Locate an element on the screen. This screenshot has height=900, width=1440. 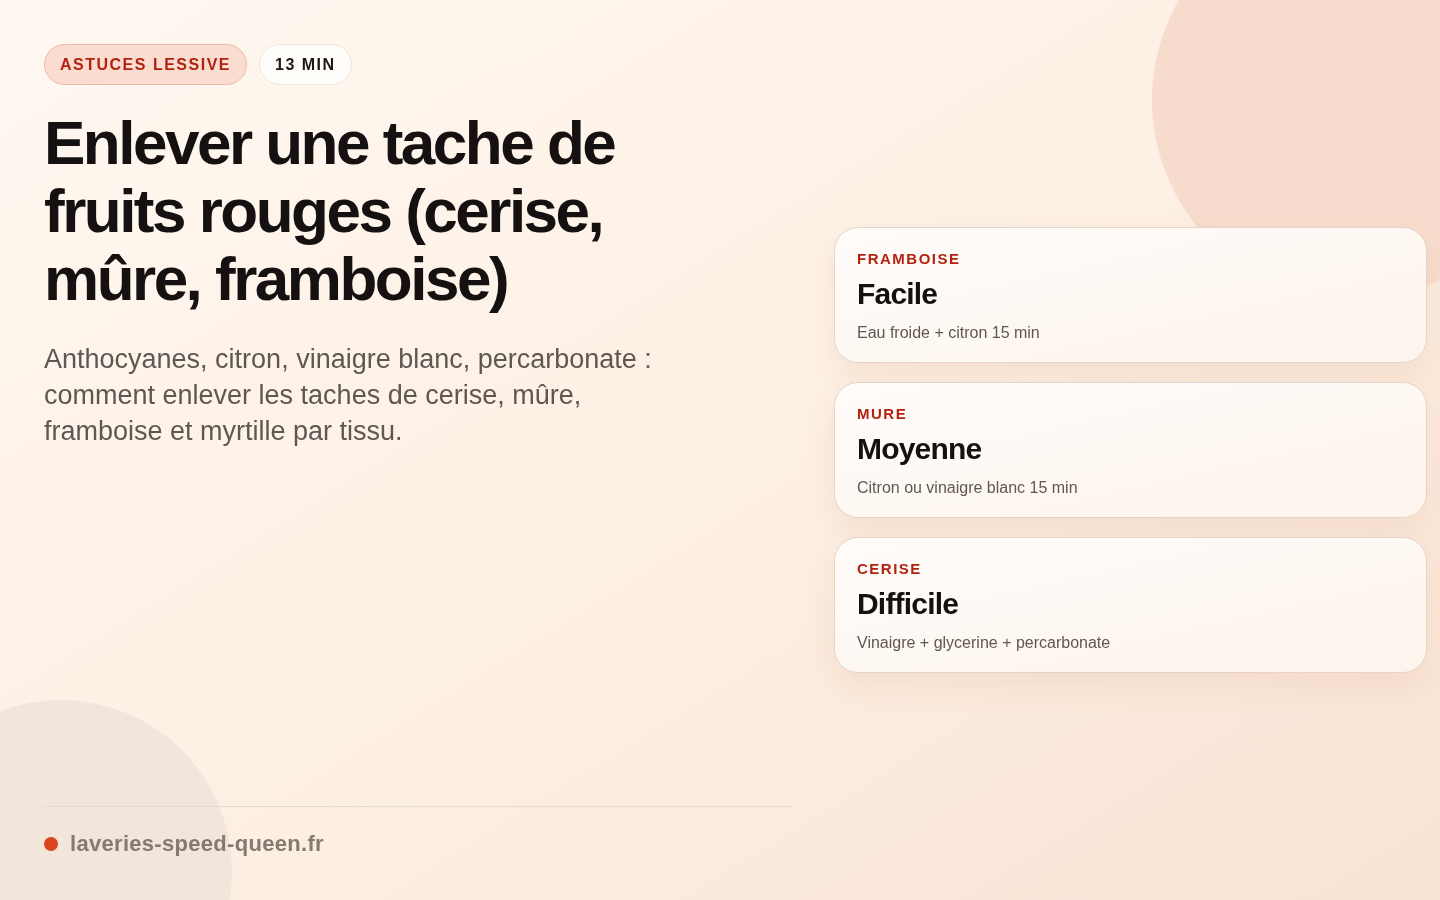
article-subtitle: Anthocyanes, citron, vinaigre blanc, percarbonate : comment enlever les taches de cerise, mûre, framboise et myrtille par tissu. is located at coordinates (348, 395).